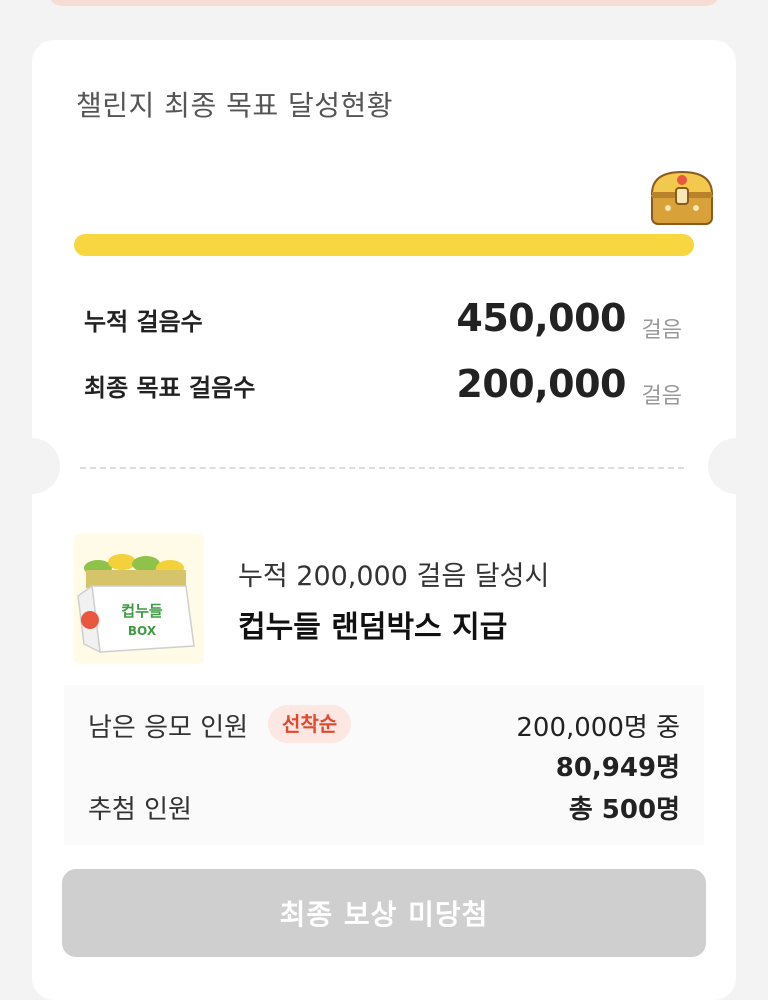  Describe the element at coordinates (139, 599) in the screenshot. I see `cup-noodle-box-image: 컵누들 BOX` at that location.